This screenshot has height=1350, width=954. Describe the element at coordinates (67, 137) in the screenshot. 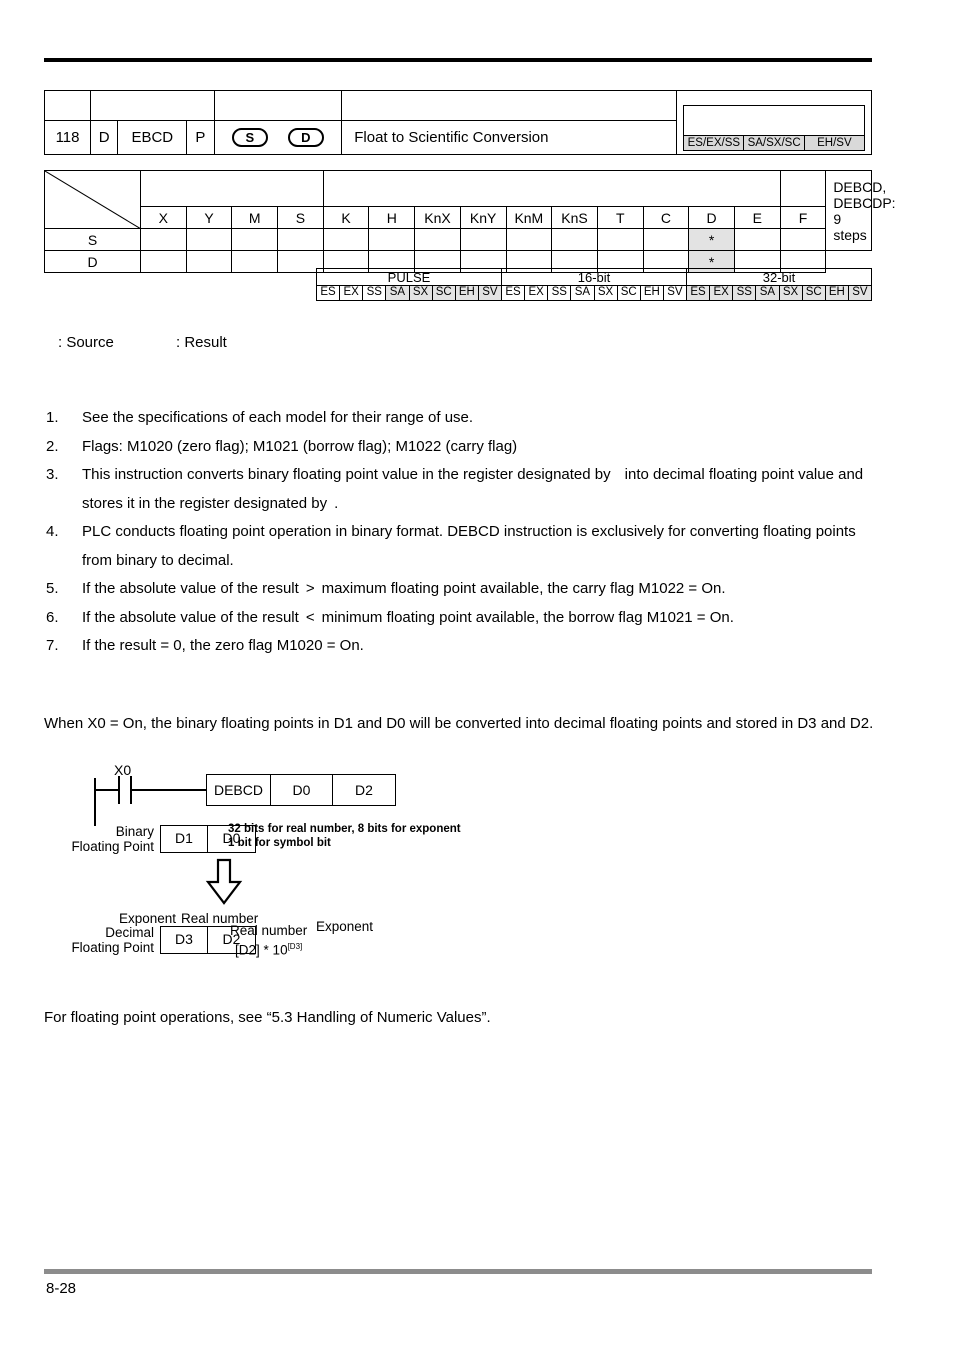

I see `instruction-number: 118` at that location.